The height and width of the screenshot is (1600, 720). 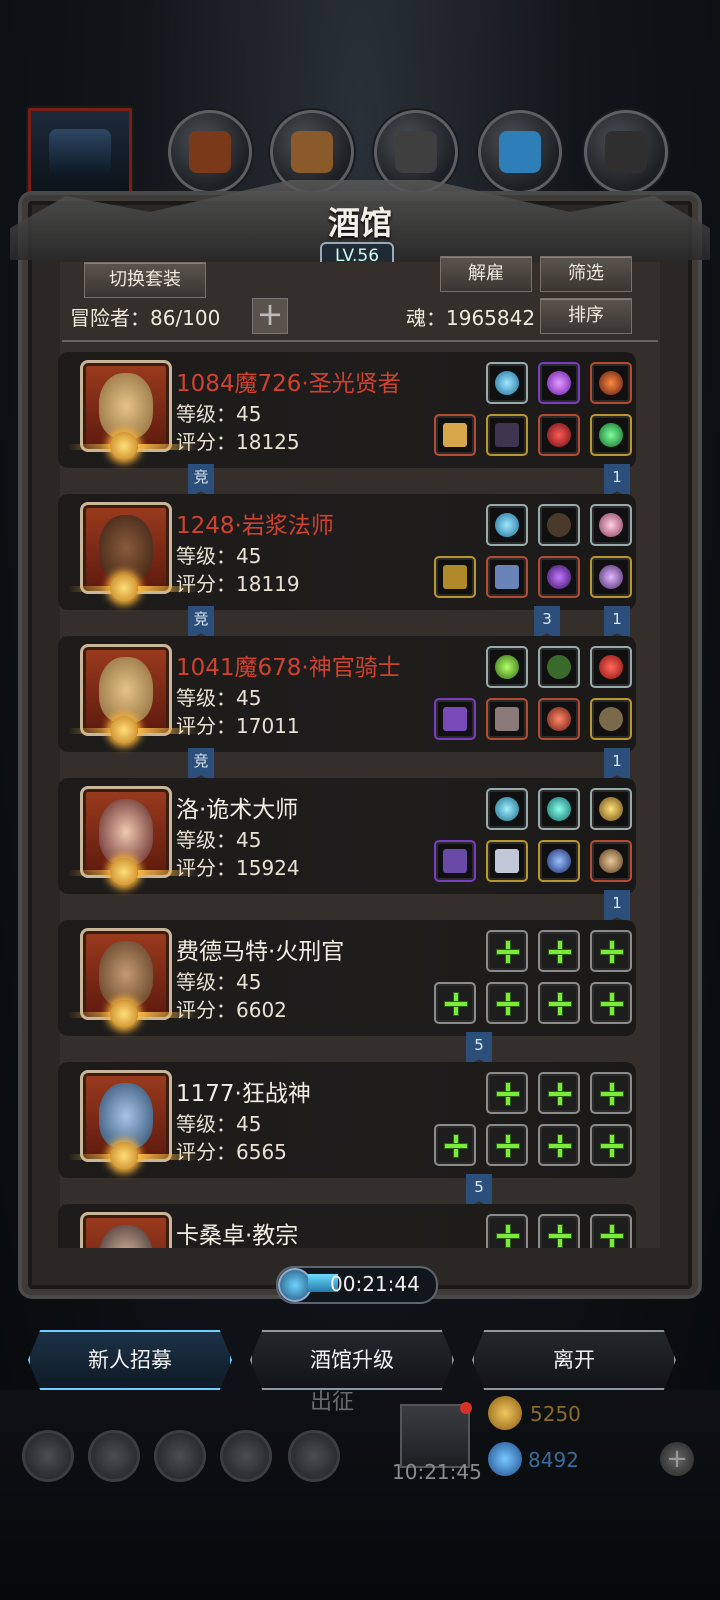 I want to click on hero-name: 1177·狂战神, so click(x=243, y=1094).